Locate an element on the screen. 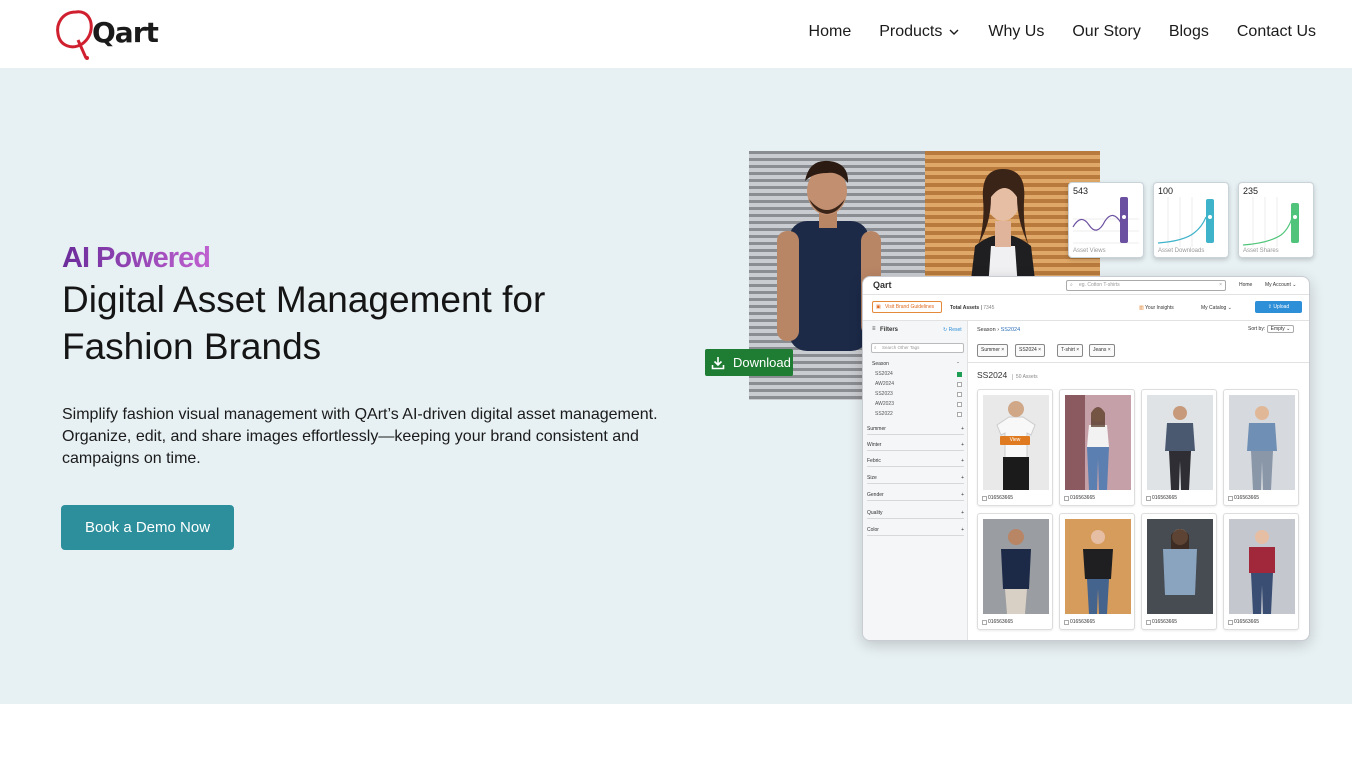 This screenshot has width=1352, height=760. nav-home: Home is located at coordinates (830, 32).